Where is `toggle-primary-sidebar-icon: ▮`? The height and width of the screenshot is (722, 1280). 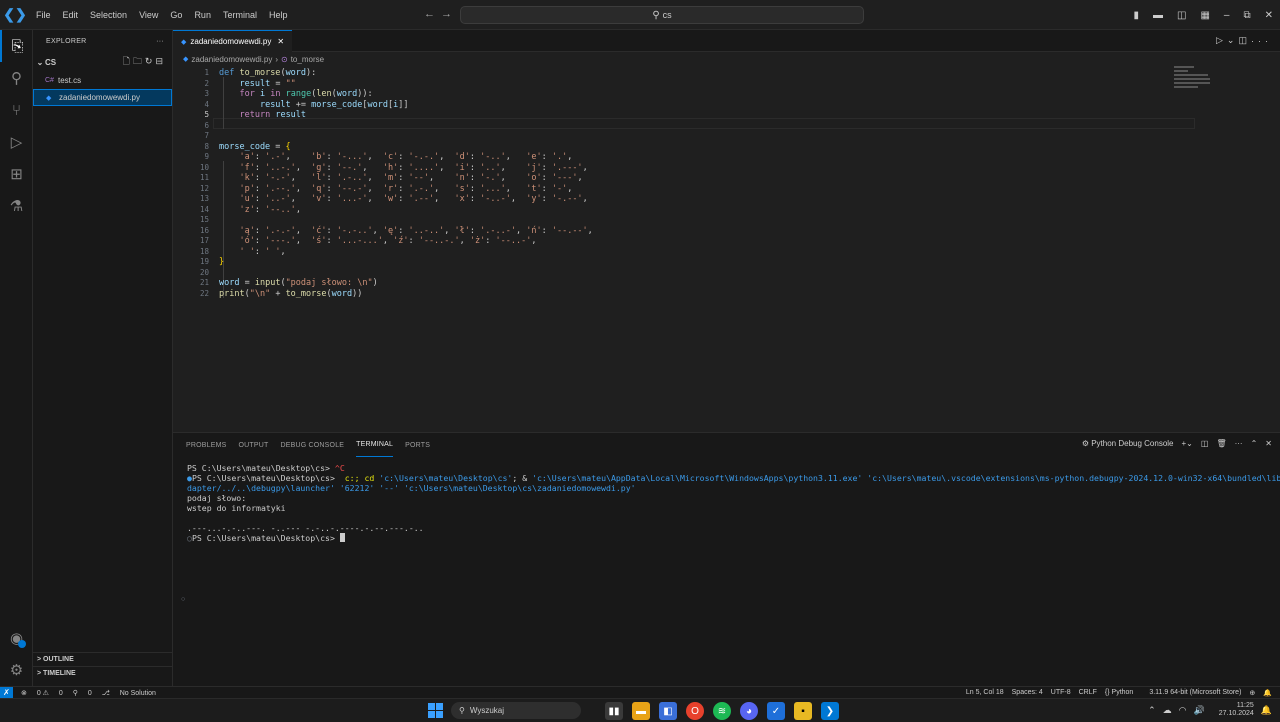 toggle-primary-sidebar-icon: ▮ is located at coordinates (1136, 15).